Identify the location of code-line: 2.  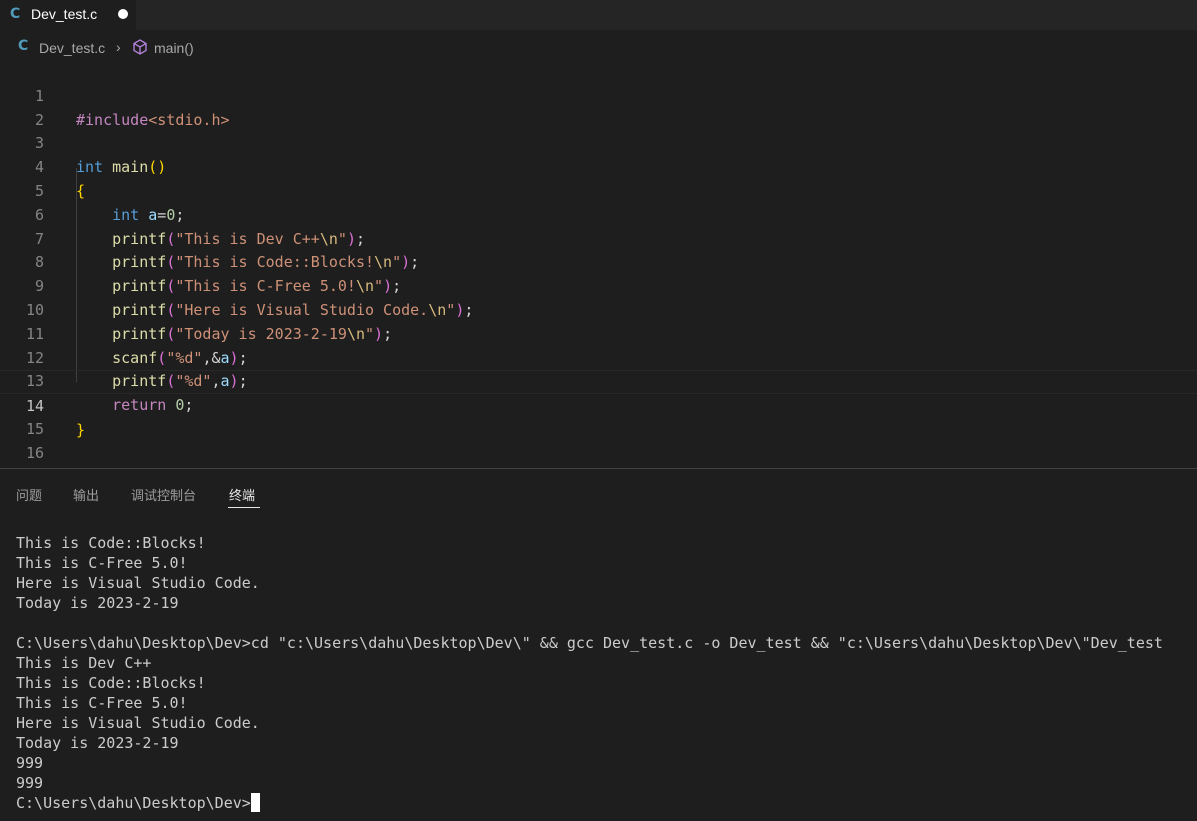
(598, 107).